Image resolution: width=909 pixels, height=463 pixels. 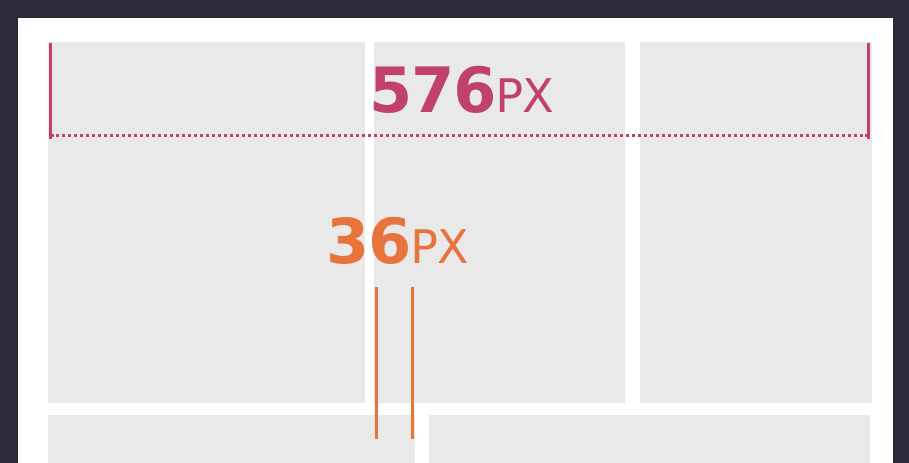 What do you see at coordinates (868, 91) in the screenshot?
I see `width-right-marker` at bounding box center [868, 91].